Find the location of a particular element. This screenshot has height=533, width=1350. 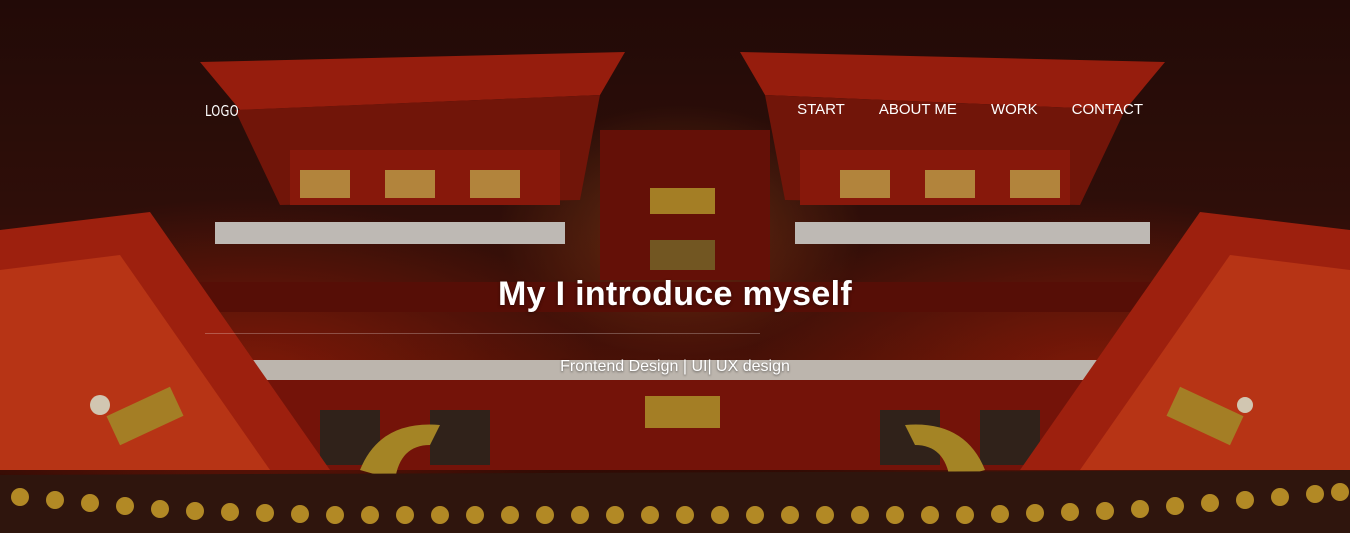

hero-title: My I introduce myself is located at coordinates (675, 294).